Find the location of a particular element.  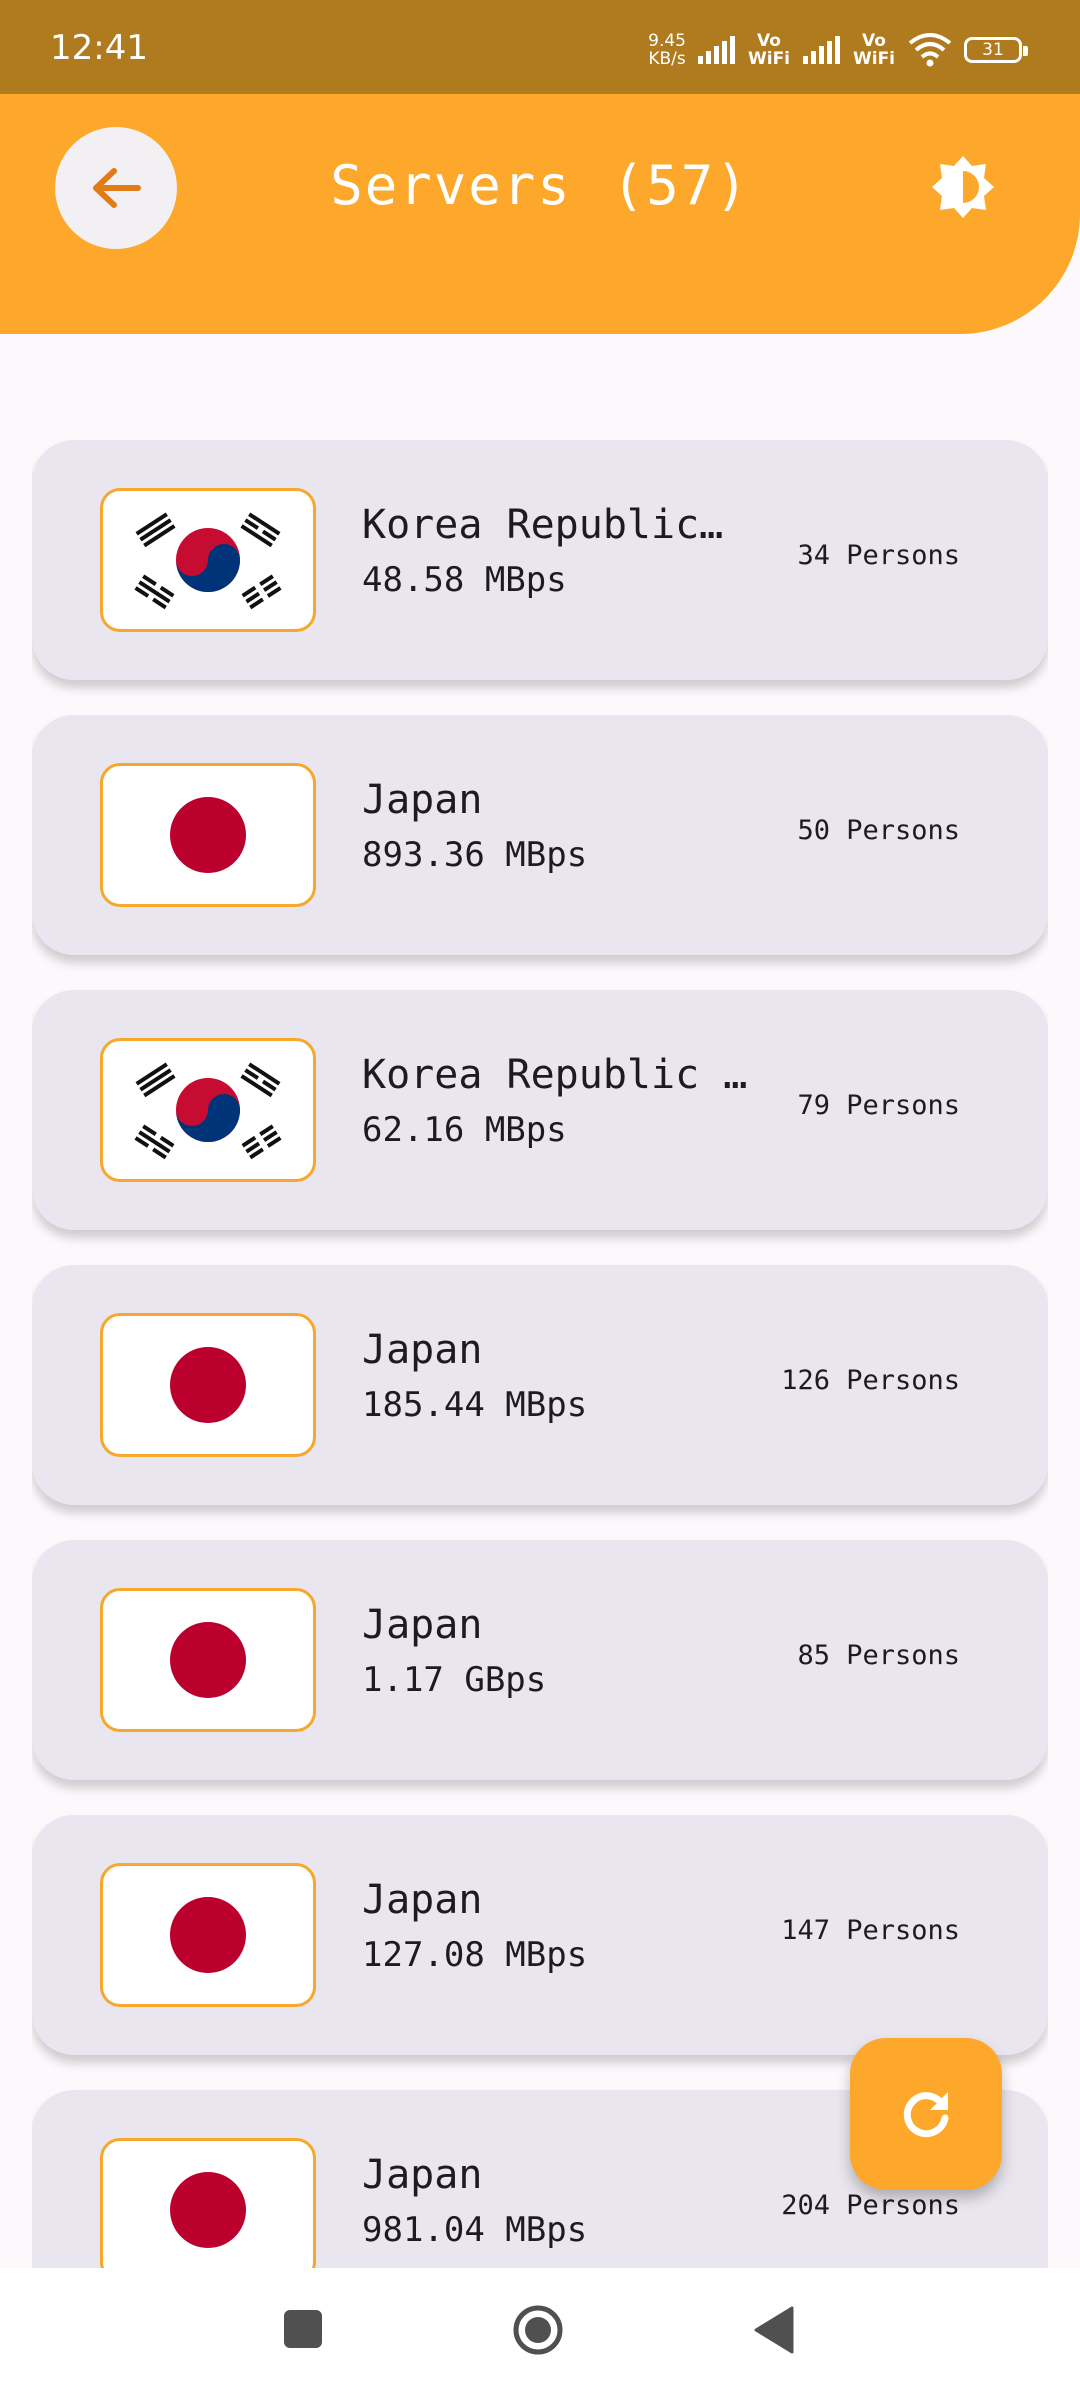

clock: 12:41 is located at coordinates (99, 48).